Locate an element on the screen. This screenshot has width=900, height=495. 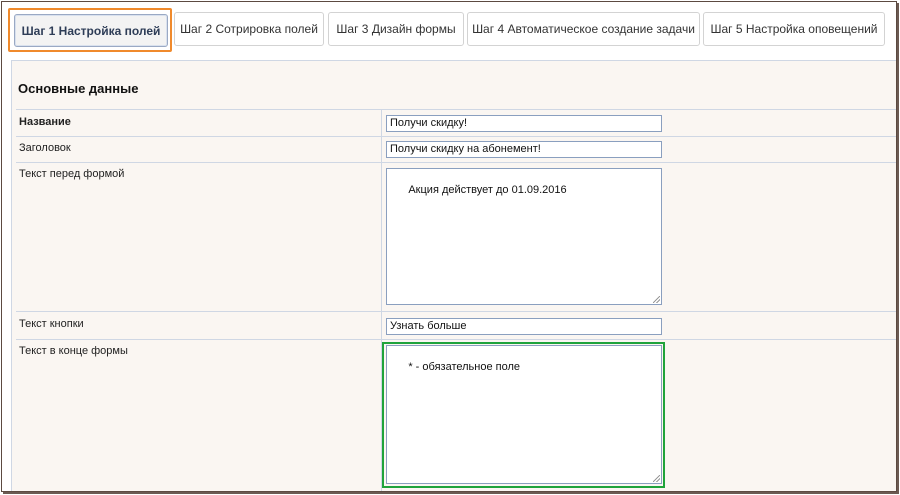
text-before-label: Текст перед формой is located at coordinates (72, 174).